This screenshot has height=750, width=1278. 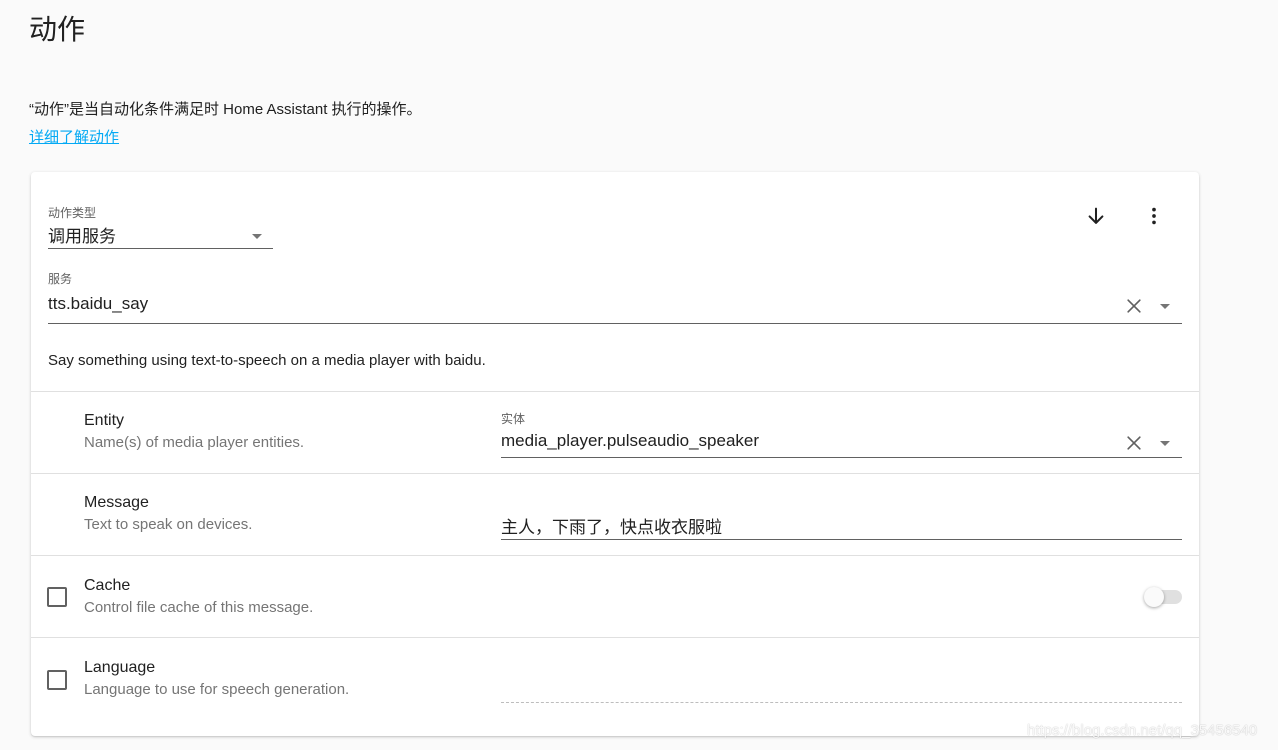 I want to click on language-title: Language, so click(x=120, y=667).